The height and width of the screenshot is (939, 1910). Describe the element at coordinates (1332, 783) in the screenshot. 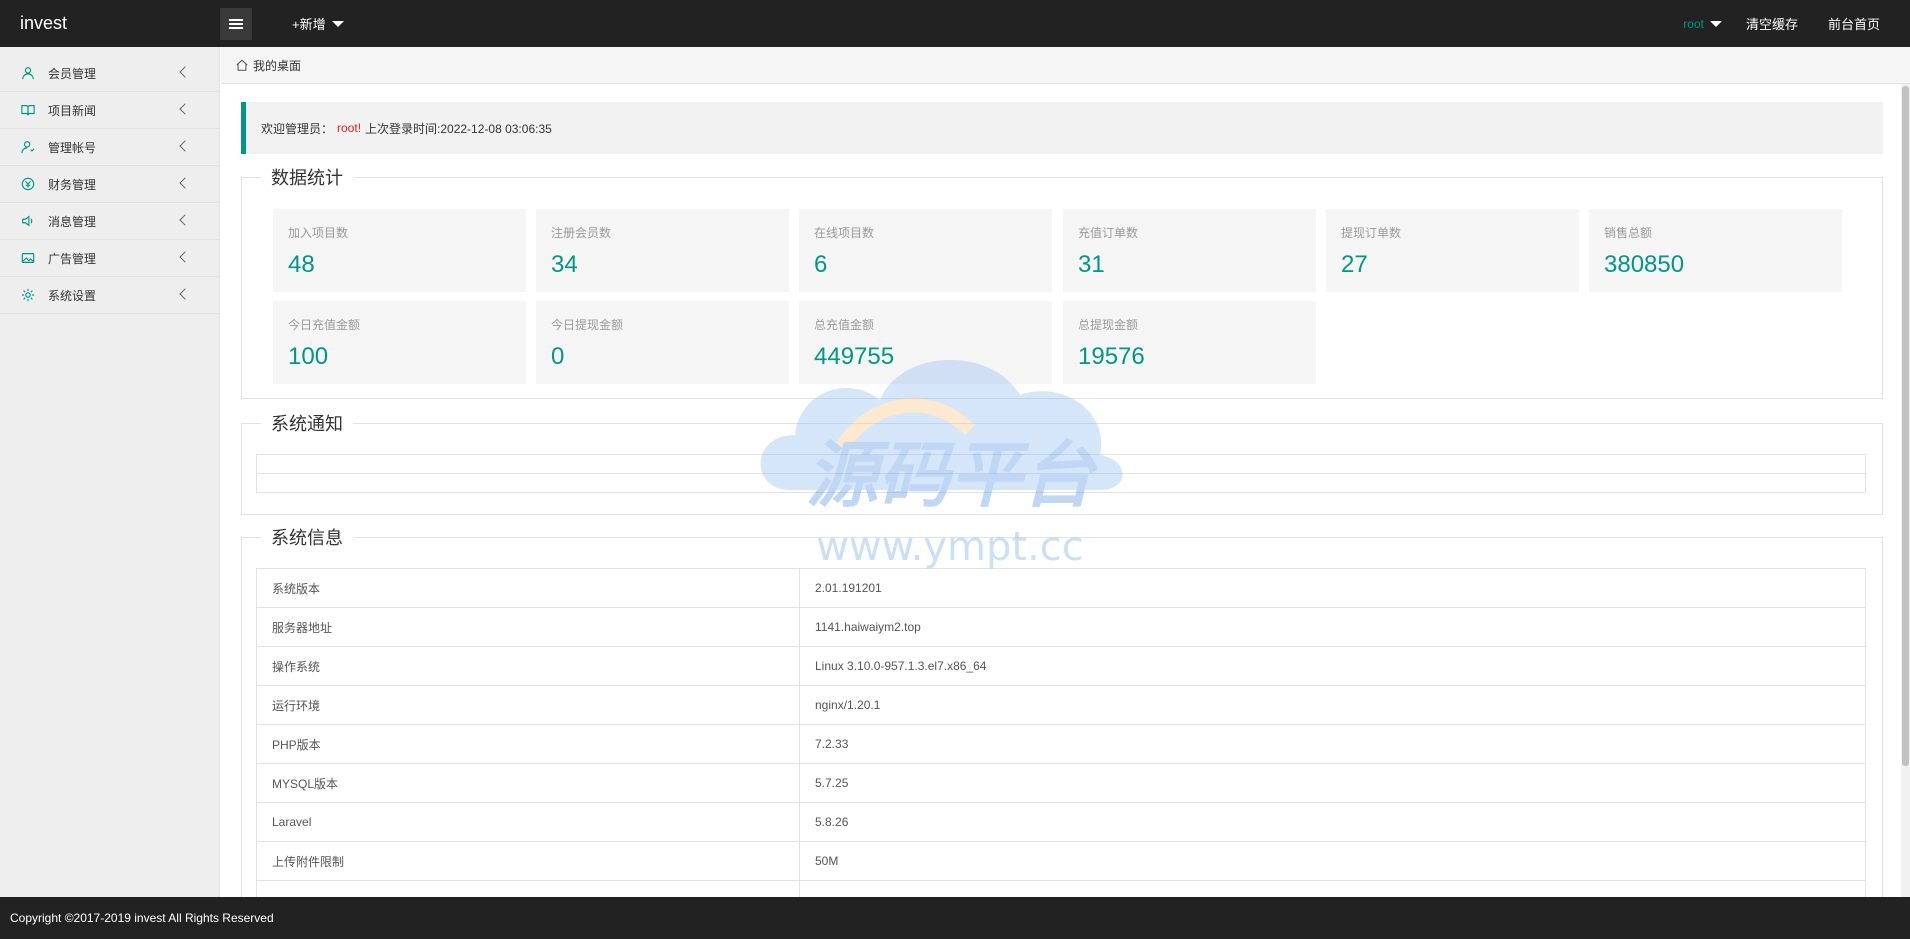

I see `info-value: 5.7.25` at that location.